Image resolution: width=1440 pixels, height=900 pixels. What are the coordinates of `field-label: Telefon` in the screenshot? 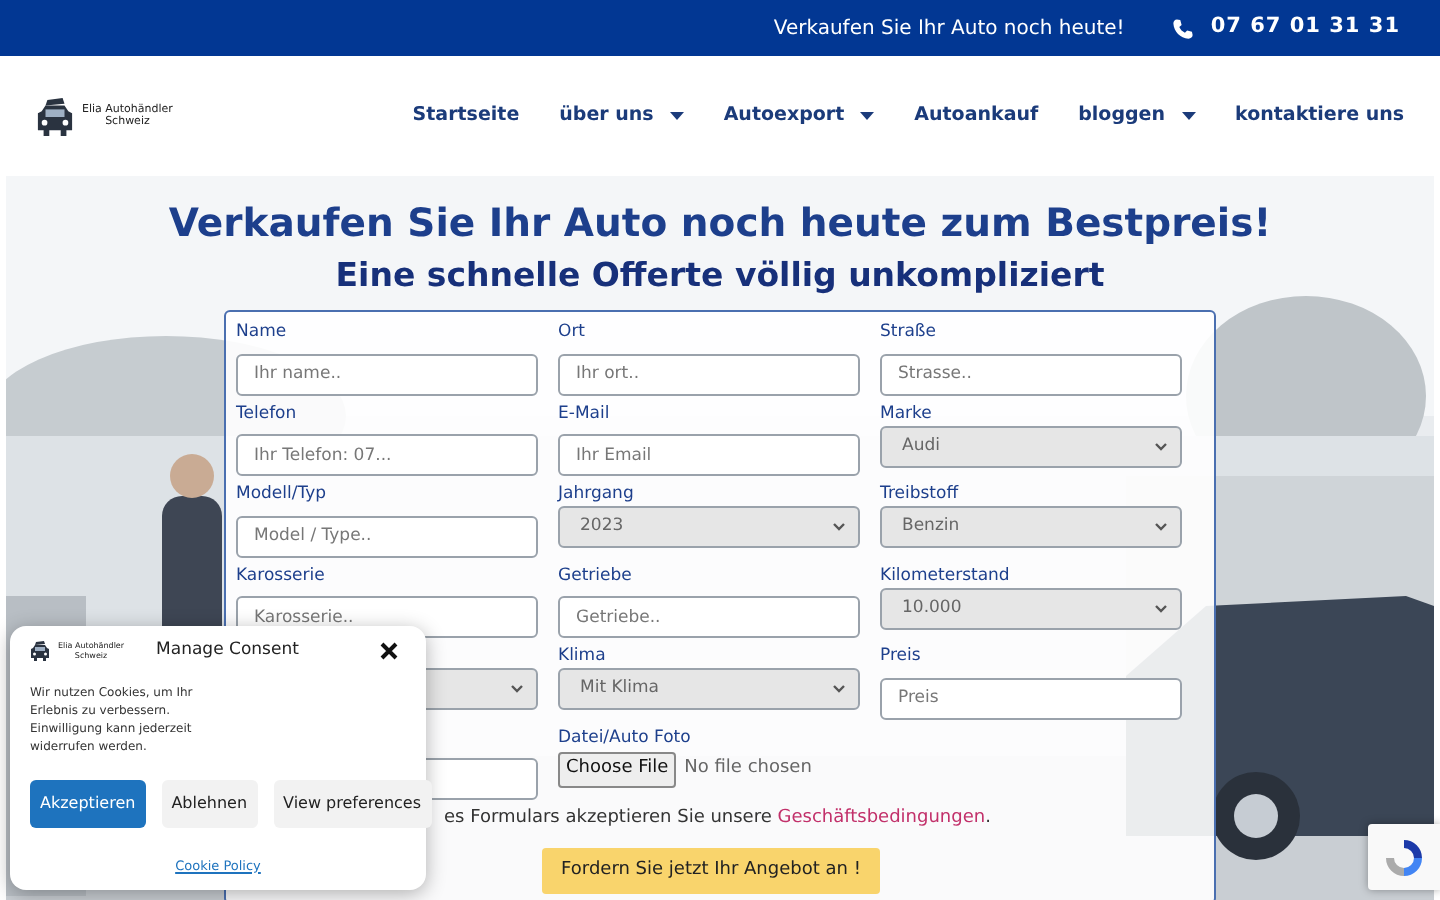 It's located at (267, 413).